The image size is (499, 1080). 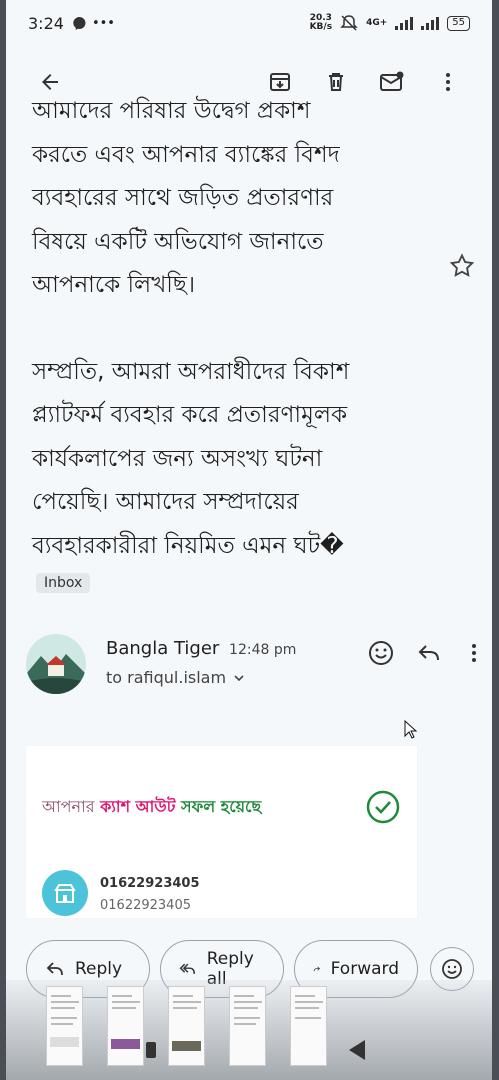 I want to click on recipient-details: to rafiqul.islam, so click(x=176, y=677).